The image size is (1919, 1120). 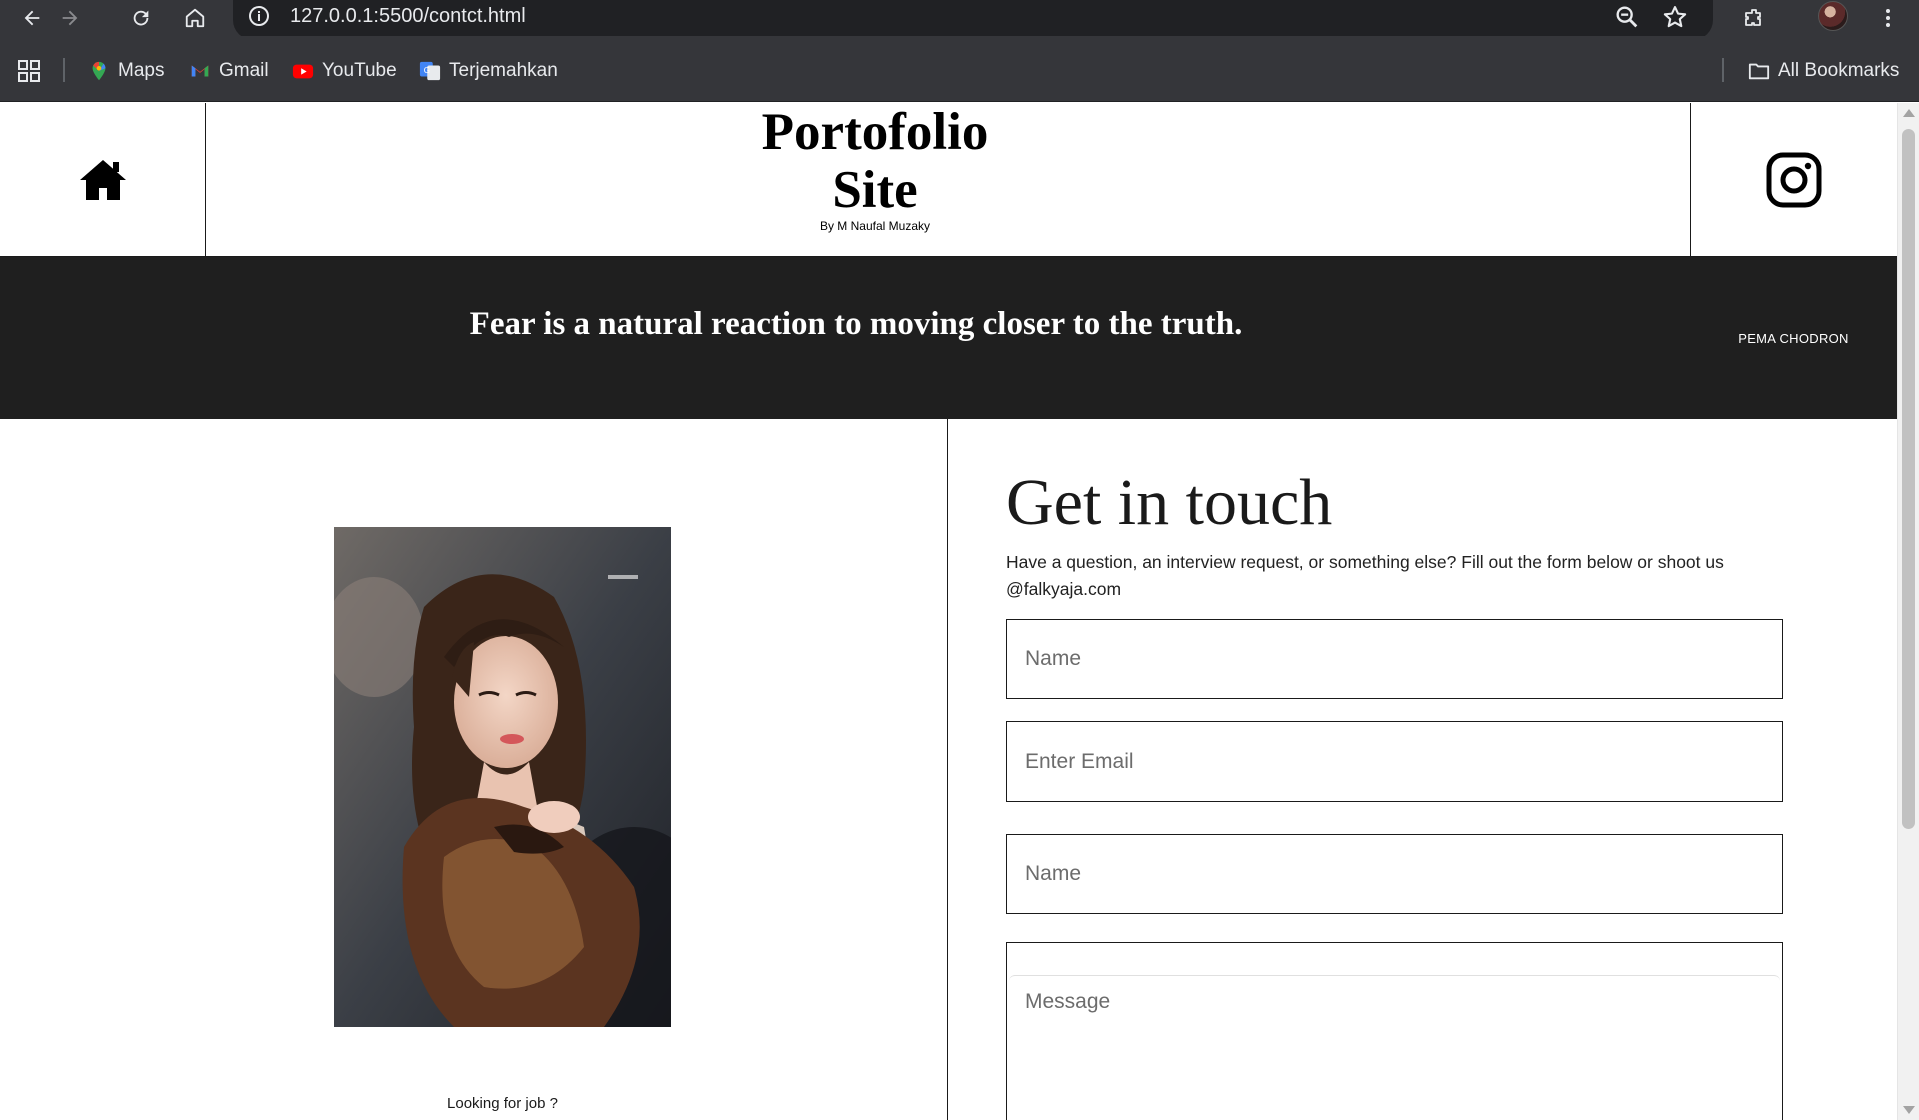 I want to click on folder-icon, so click(x=1759, y=71).